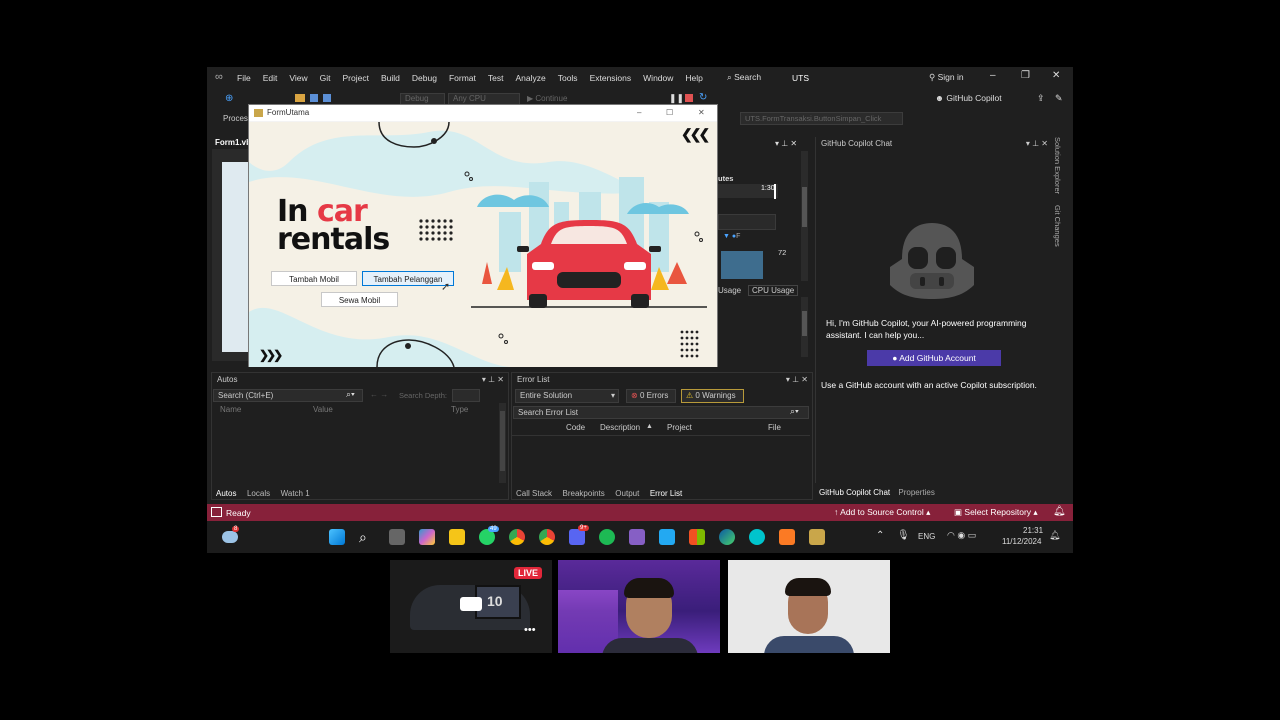 Image resolution: width=1280 pixels, height=720 pixels. What do you see at coordinates (903, 535) in the screenshot?
I see `microphone-icon: 🎙︎` at bounding box center [903, 535].